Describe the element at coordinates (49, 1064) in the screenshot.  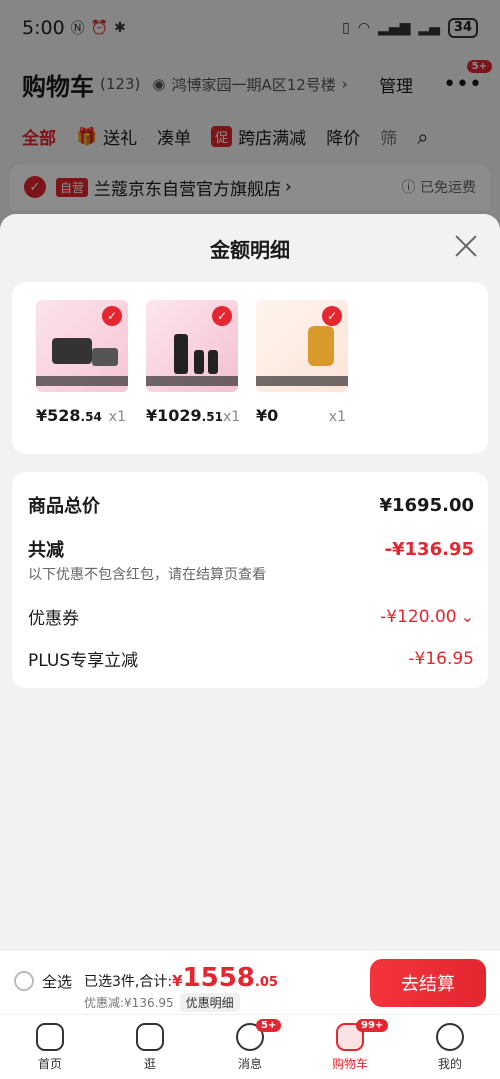
I see `nav-label: 首页` at that location.